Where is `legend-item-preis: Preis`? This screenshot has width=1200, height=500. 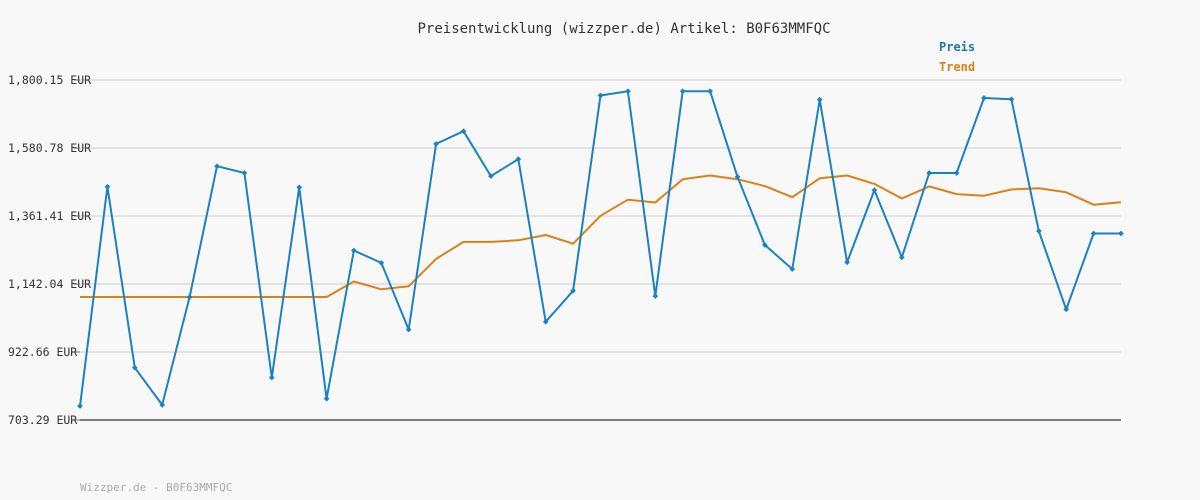 legend-item-preis: Preis is located at coordinates (957, 47).